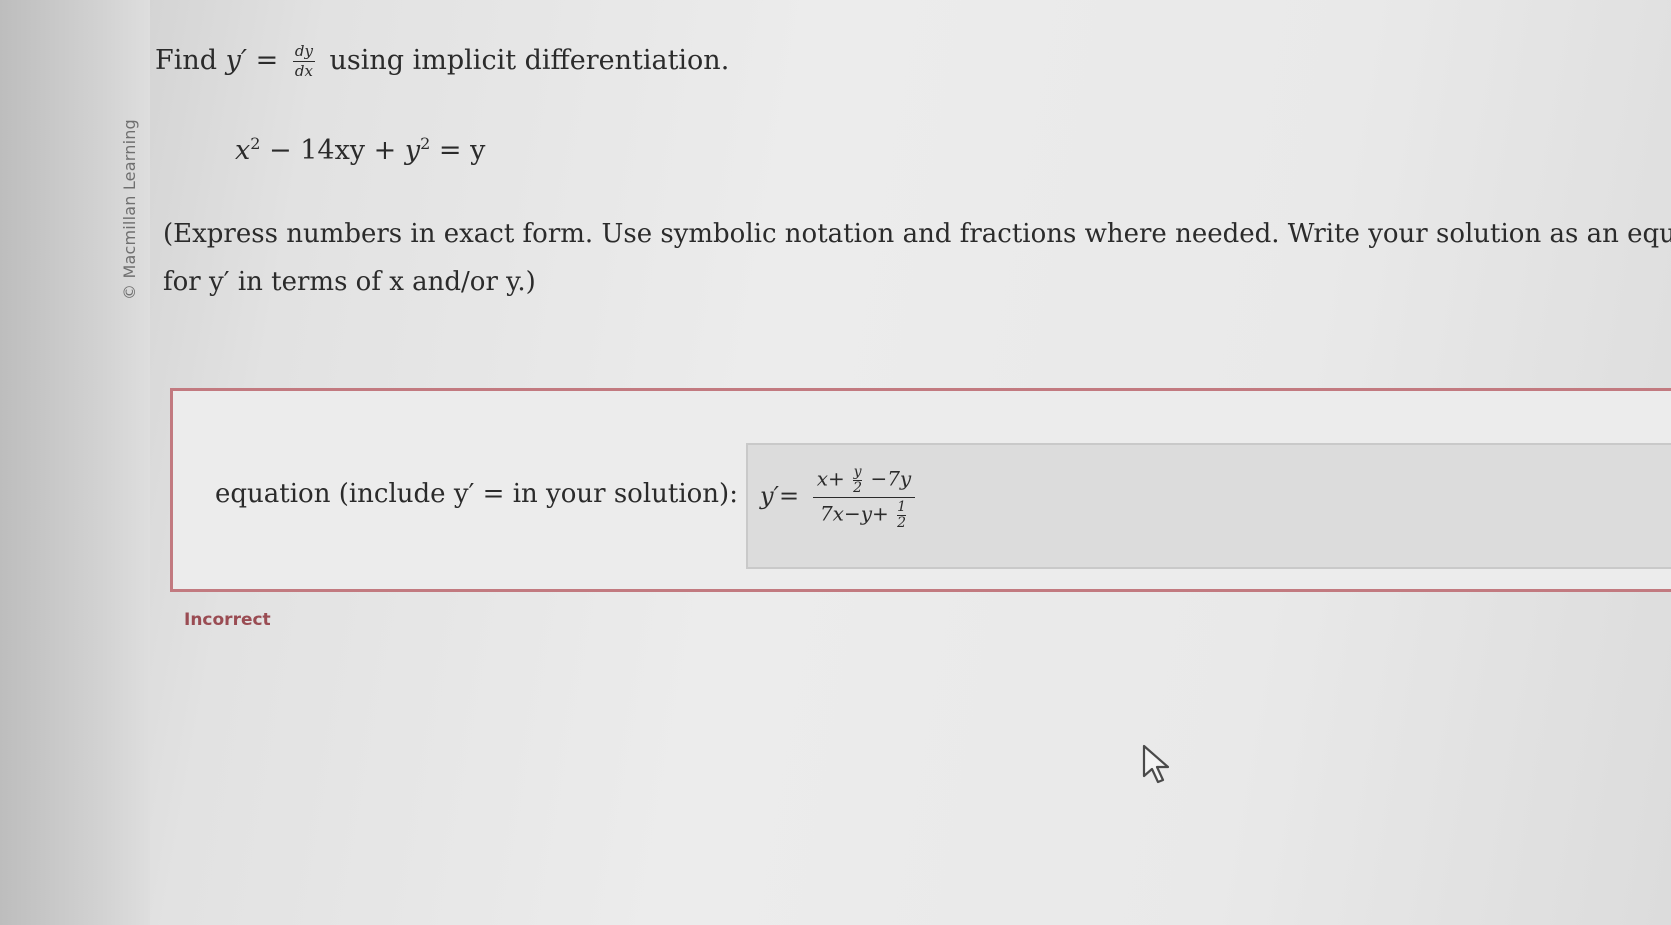  I want to click on given-equation: x2 − 14xy + y2 = y, so click(360, 150).